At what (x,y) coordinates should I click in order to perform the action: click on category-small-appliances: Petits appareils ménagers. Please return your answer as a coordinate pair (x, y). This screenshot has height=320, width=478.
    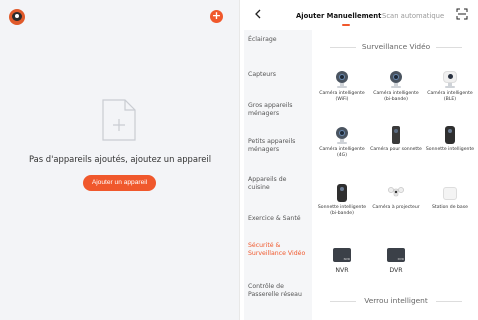
    Looking at the image, I should click on (279, 146).